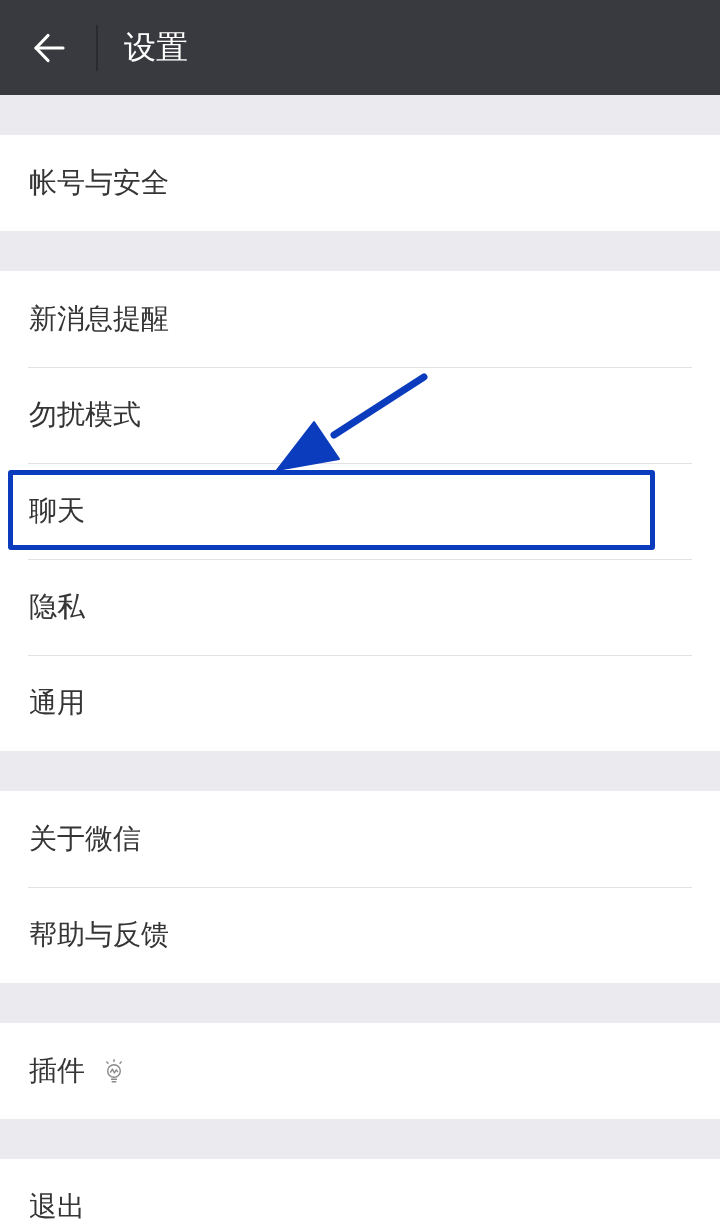  I want to click on settings-item: 插件, so click(360, 1071).